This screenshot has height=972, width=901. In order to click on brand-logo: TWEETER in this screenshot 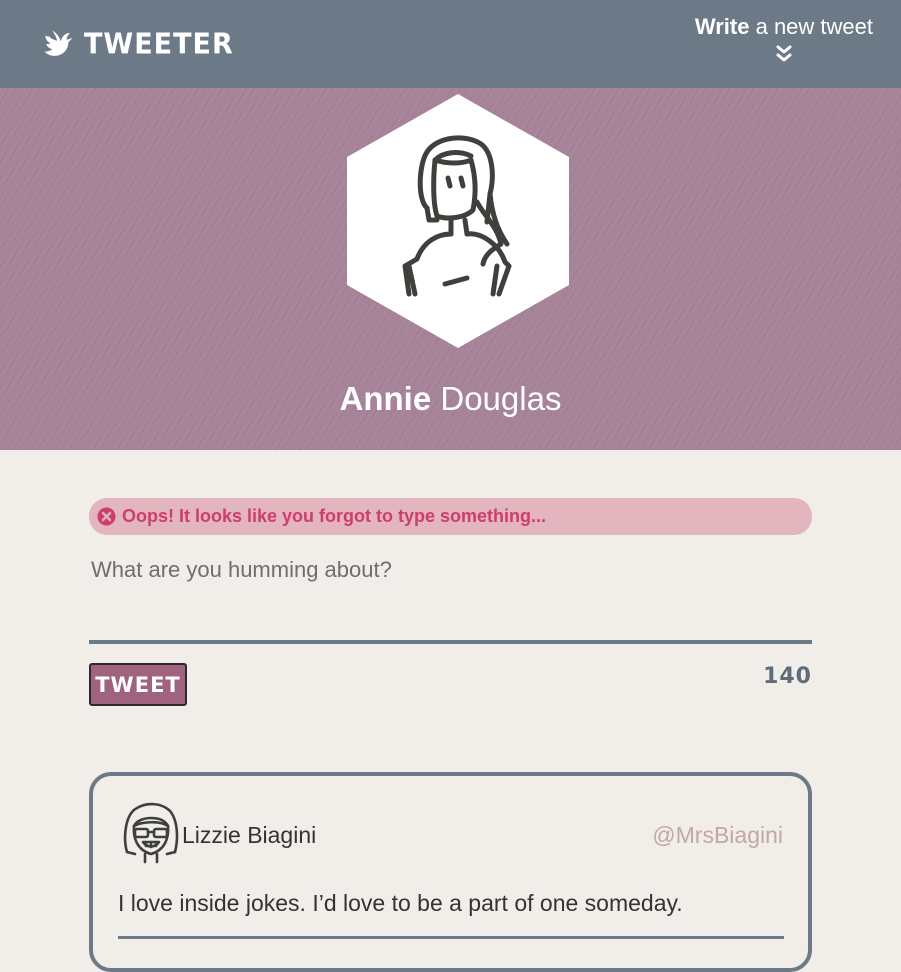, I will do `click(138, 44)`.